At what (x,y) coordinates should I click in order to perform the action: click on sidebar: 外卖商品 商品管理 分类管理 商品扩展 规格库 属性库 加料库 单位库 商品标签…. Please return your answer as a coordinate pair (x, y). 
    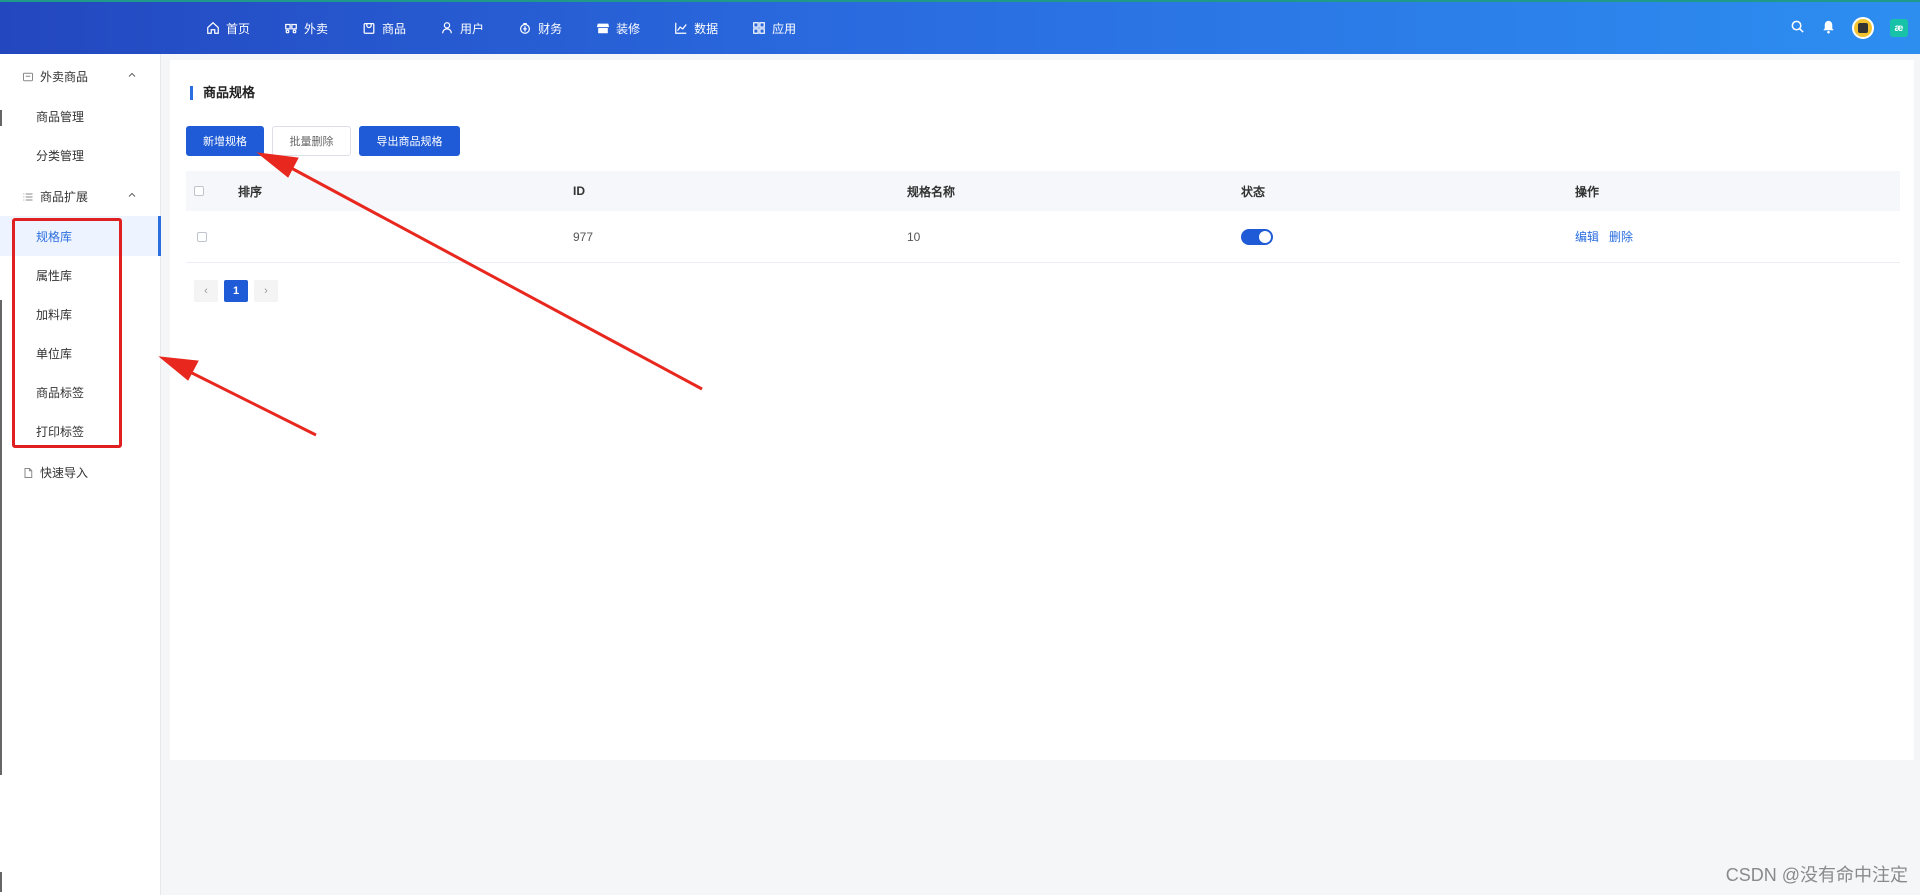
    Looking at the image, I should click on (80, 474).